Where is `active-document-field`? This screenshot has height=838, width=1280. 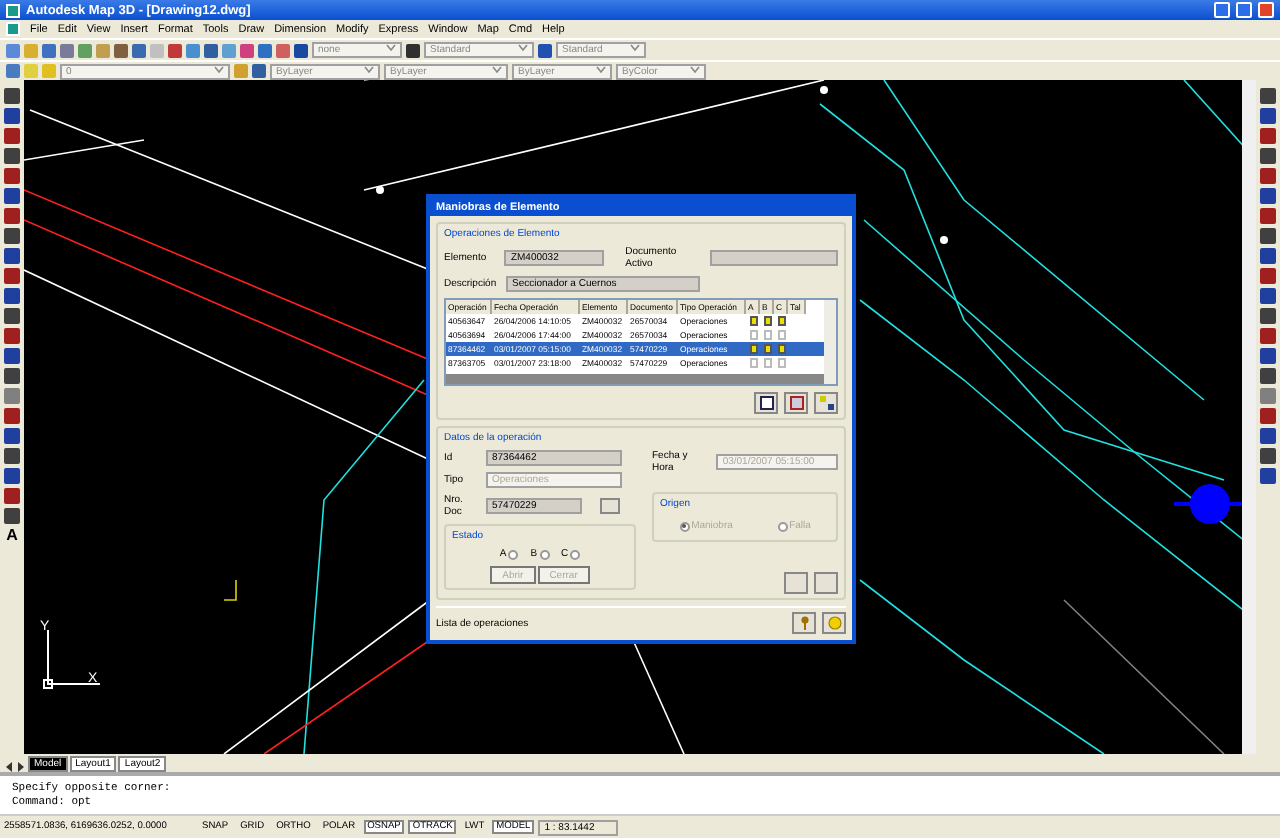
active-document-field is located at coordinates (774, 258).